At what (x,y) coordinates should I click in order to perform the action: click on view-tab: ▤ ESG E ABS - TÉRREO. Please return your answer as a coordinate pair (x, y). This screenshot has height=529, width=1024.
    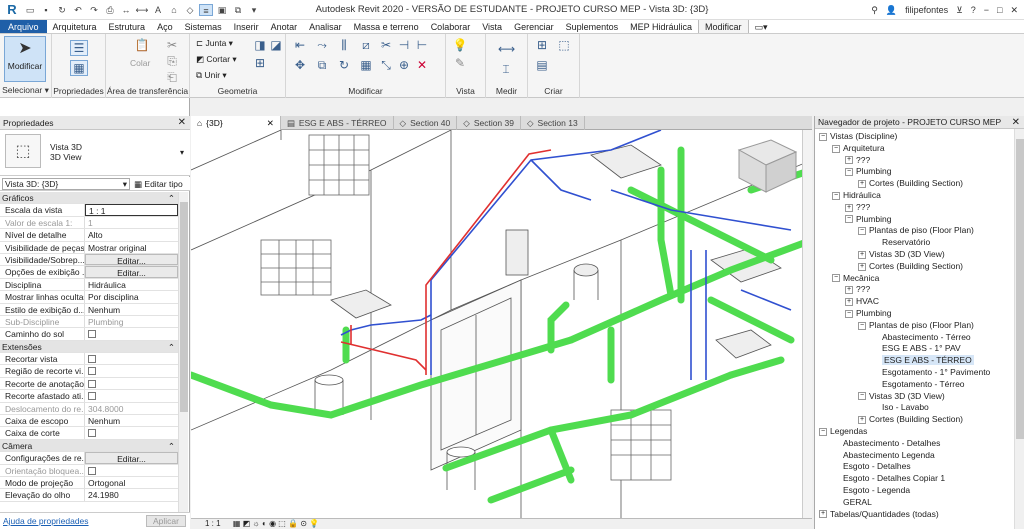
    Looking at the image, I should click on (337, 123).